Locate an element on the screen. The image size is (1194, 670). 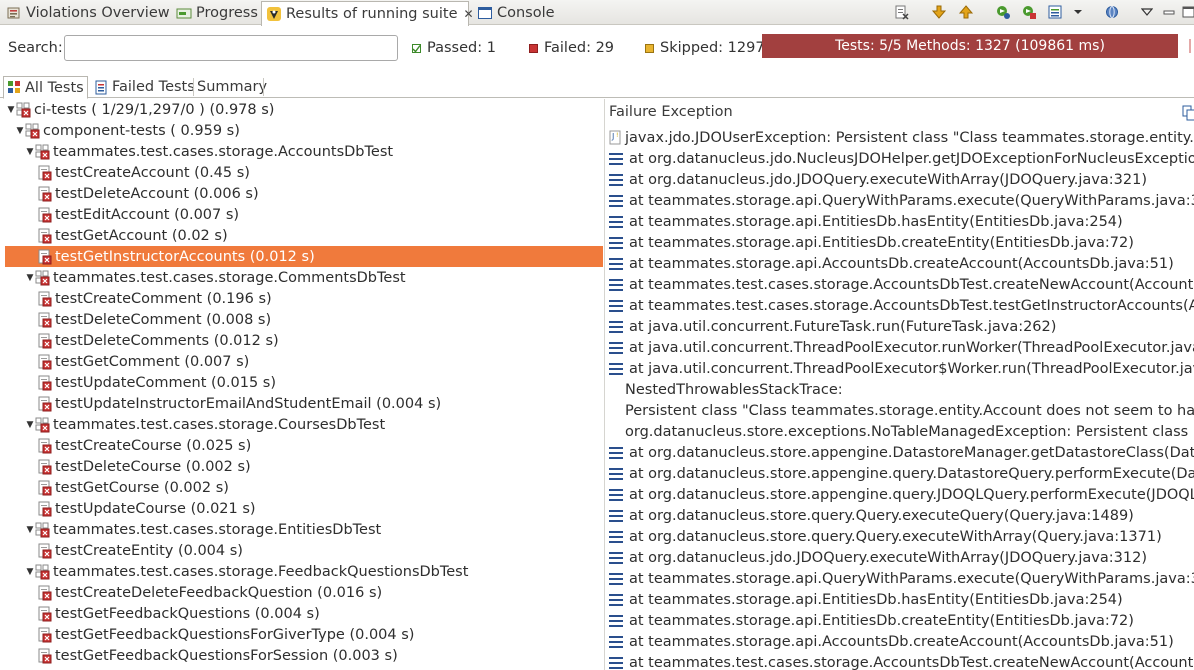
test-method-row: testEditAccount (0.007 s) is located at coordinates (302, 214).